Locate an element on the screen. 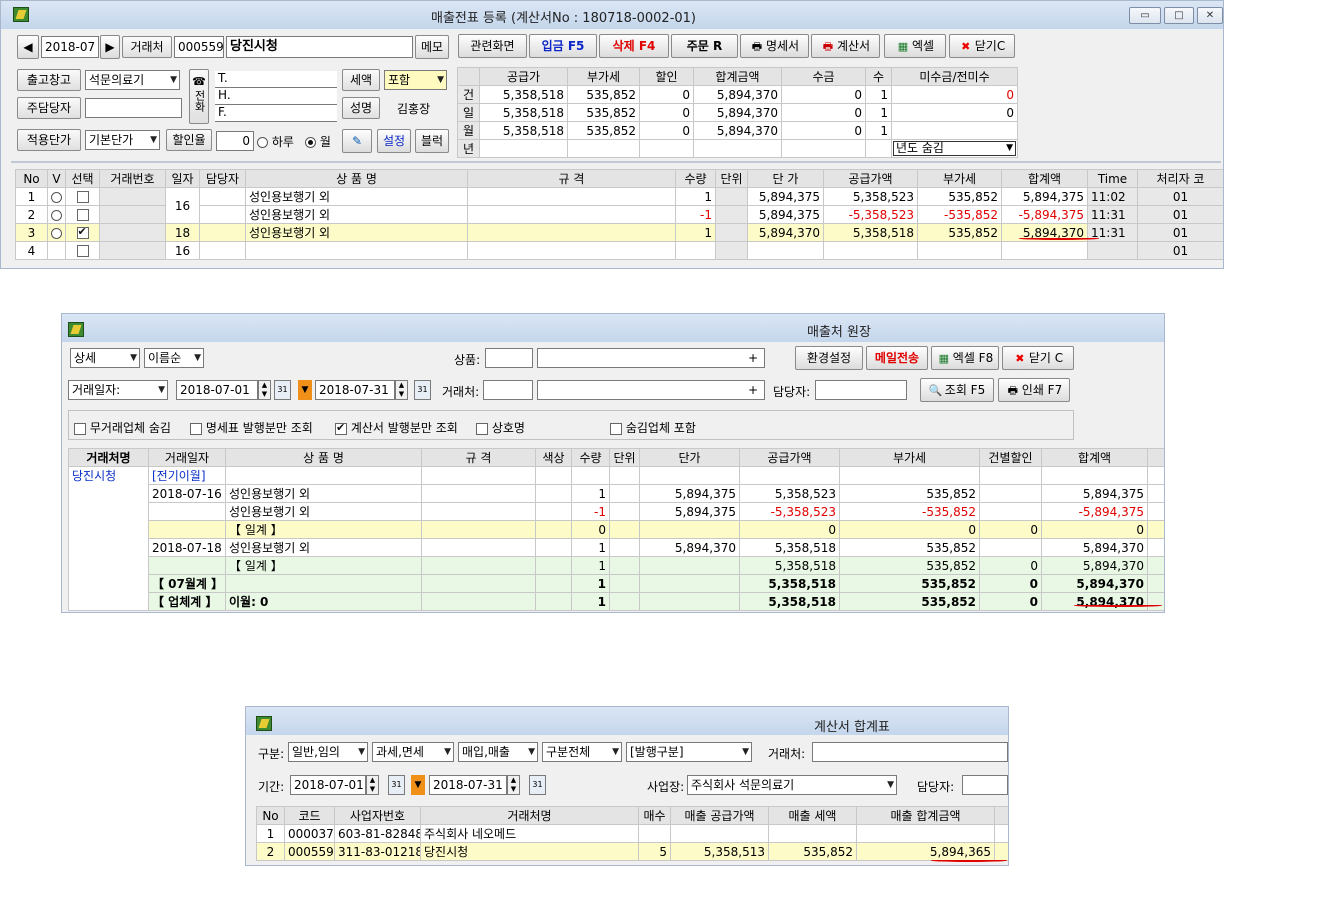 The image size is (1317, 920). option-company-name: 상호명 is located at coordinates (500, 427).